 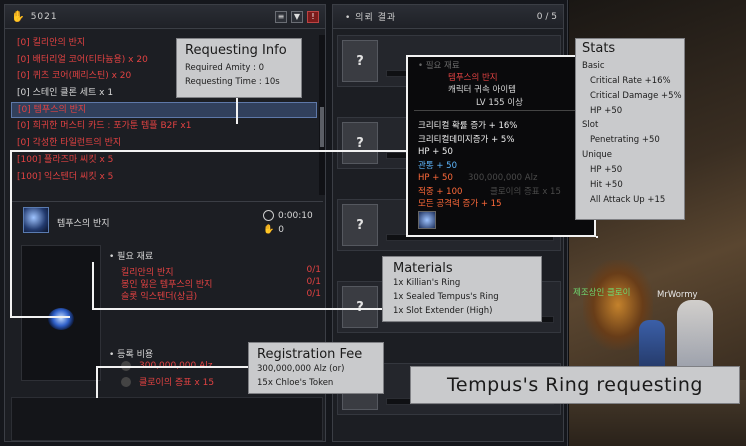 What do you see at coordinates (677, 295) in the screenshot?
I see `player-name: MrWormy` at bounding box center [677, 295].